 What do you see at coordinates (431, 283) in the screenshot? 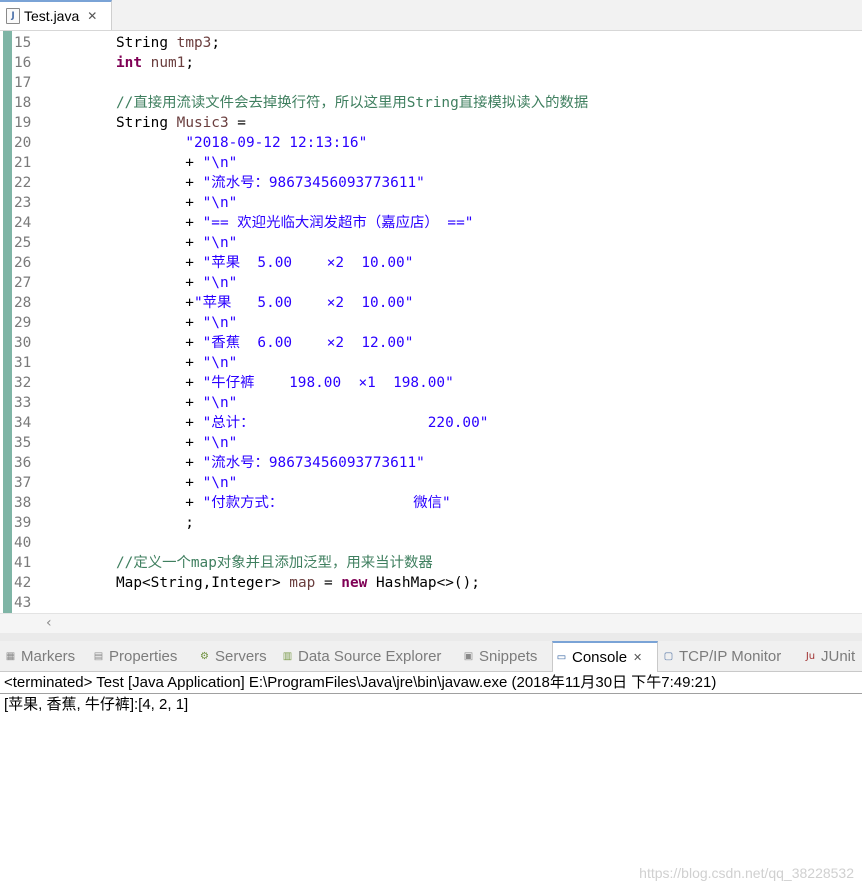
I see `code-line: 27 + "\n"` at bounding box center [431, 283].